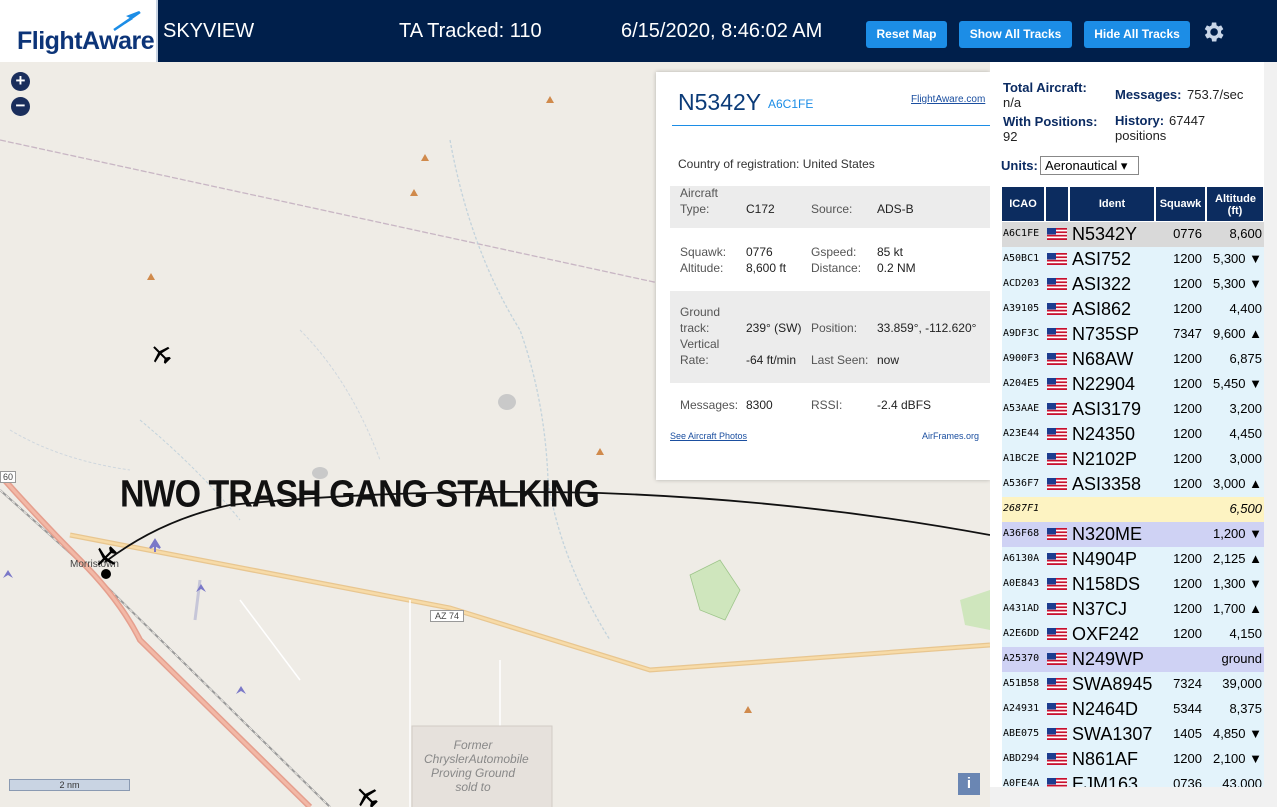  Describe the element at coordinates (1021, 558) in the screenshot. I see `row-icao: A6130A` at that location.